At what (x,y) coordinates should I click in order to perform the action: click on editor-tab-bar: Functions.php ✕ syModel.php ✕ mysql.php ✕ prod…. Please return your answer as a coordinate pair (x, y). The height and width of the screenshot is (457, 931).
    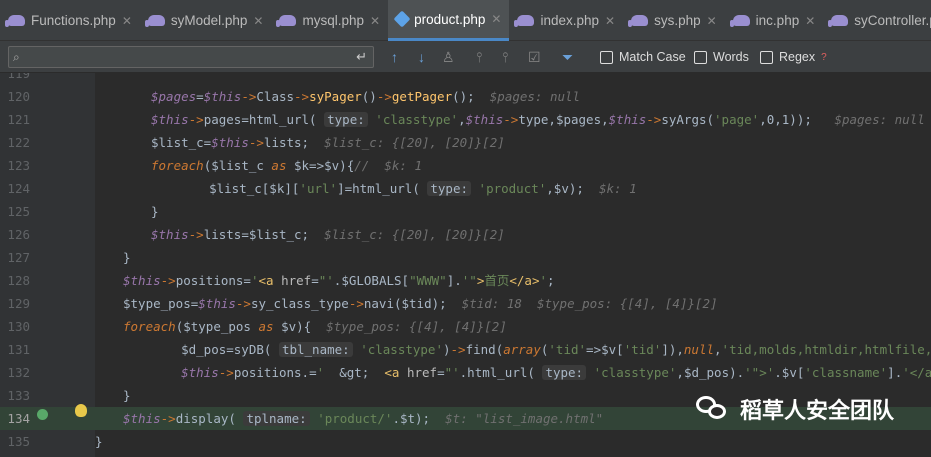
    Looking at the image, I should click on (465, 20).